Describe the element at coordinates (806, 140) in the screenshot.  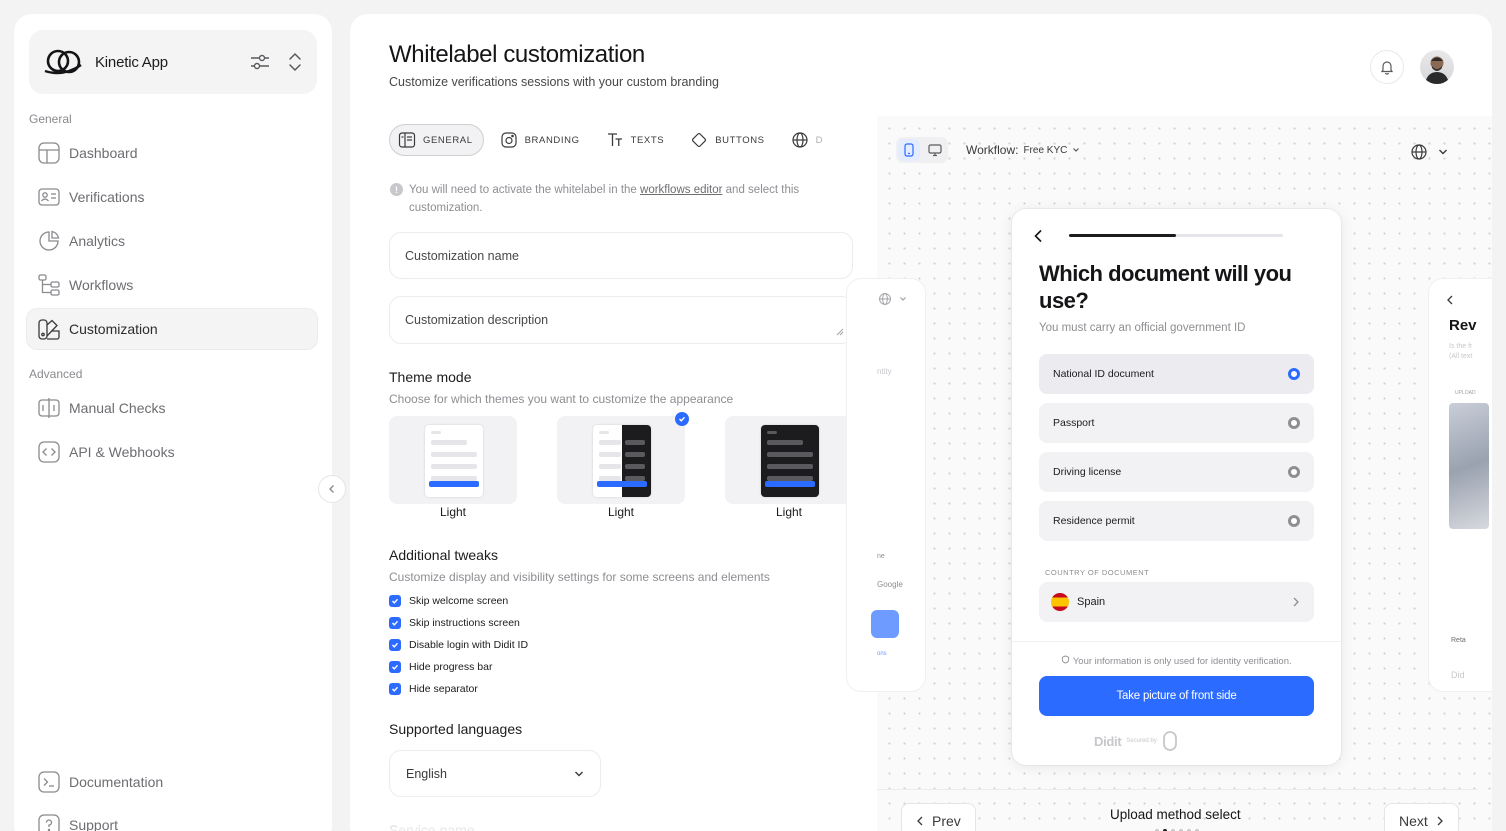
I see `tab-languages: D` at that location.